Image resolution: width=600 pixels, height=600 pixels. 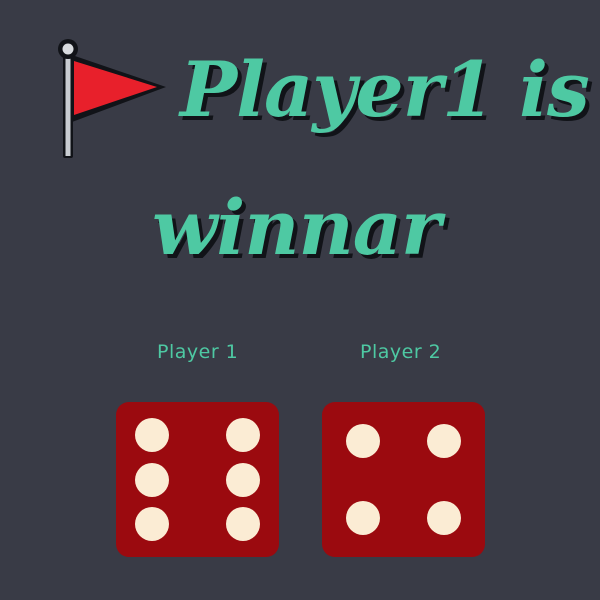 What do you see at coordinates (296, 227) in the screenshot?
I see `winner-title-line-2: winnar` at bounding box center [296, 227].